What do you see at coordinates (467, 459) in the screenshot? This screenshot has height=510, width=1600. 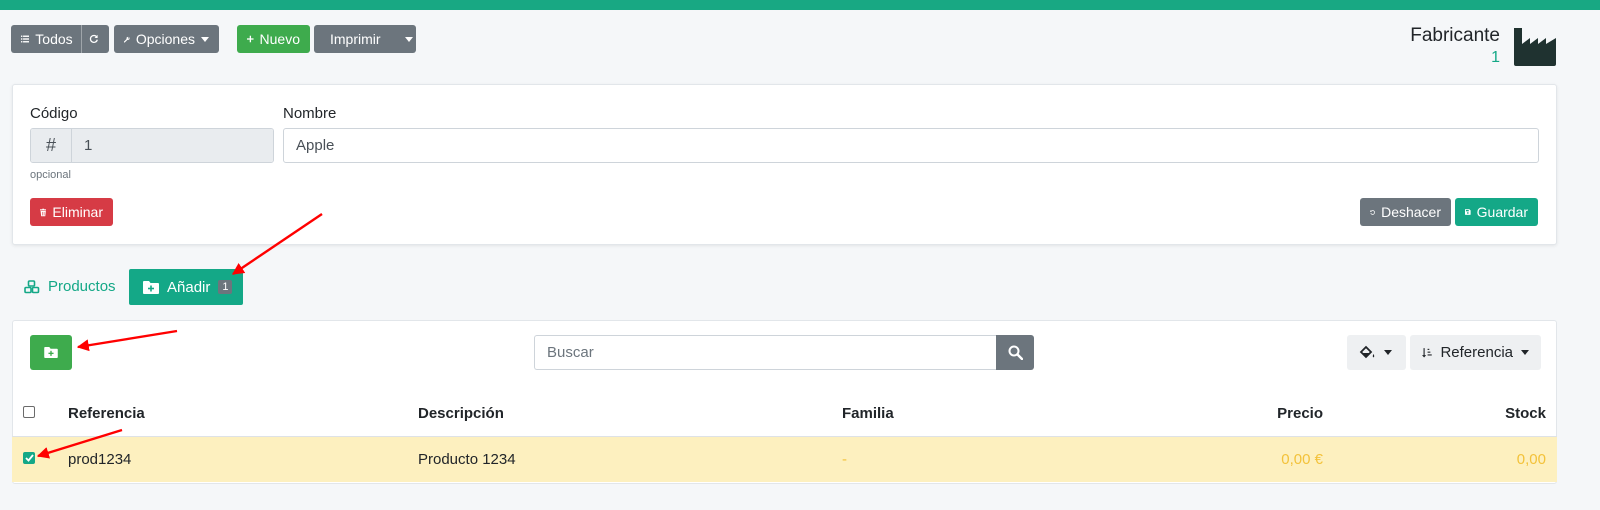 I see `cell-descripcion: Producto 1234` at bounding box center [467, 459].